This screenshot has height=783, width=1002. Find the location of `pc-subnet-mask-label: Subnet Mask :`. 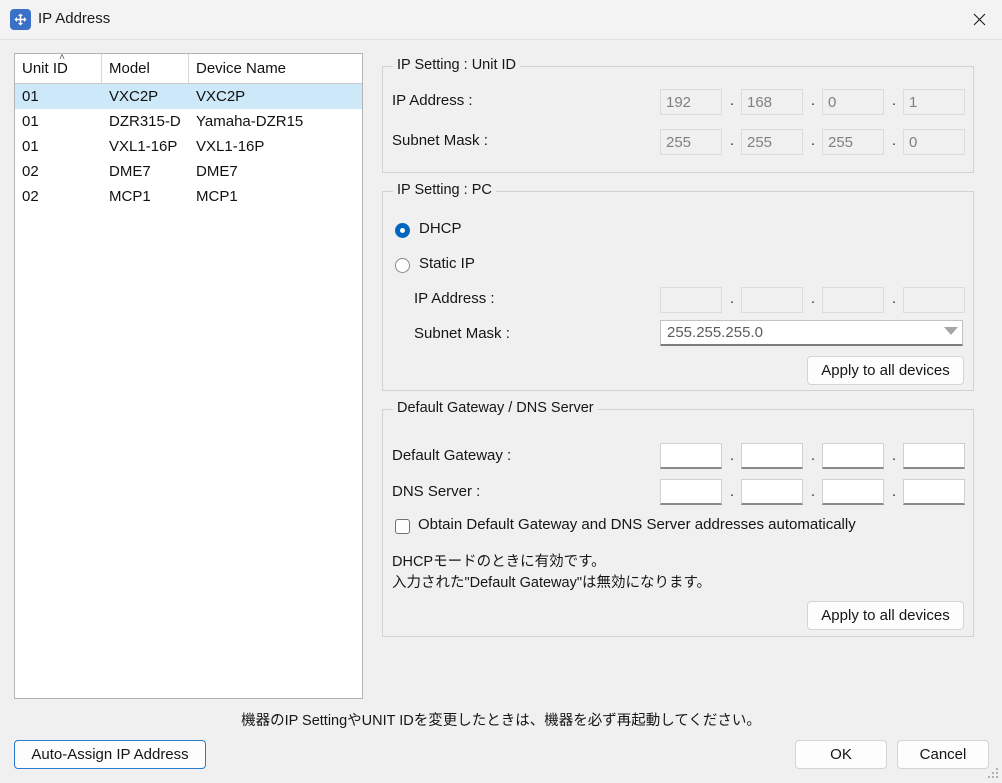

pc-subnet-mask-label: Subnet Mask : is located at coordinates (462, 333).